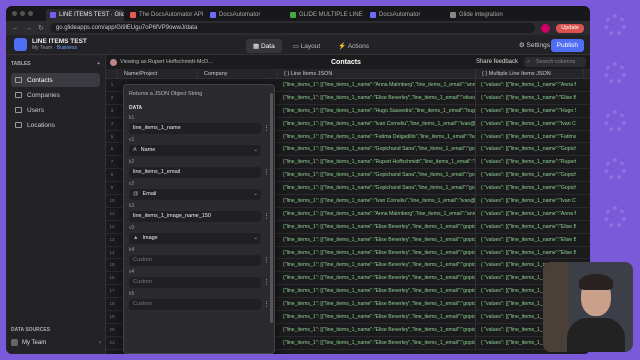 The width and height of the screenshot is (640, 360). Describe the element at coordinates (555, 62) in the screenshot. I see `search-columns-input: Search columns` at that location.